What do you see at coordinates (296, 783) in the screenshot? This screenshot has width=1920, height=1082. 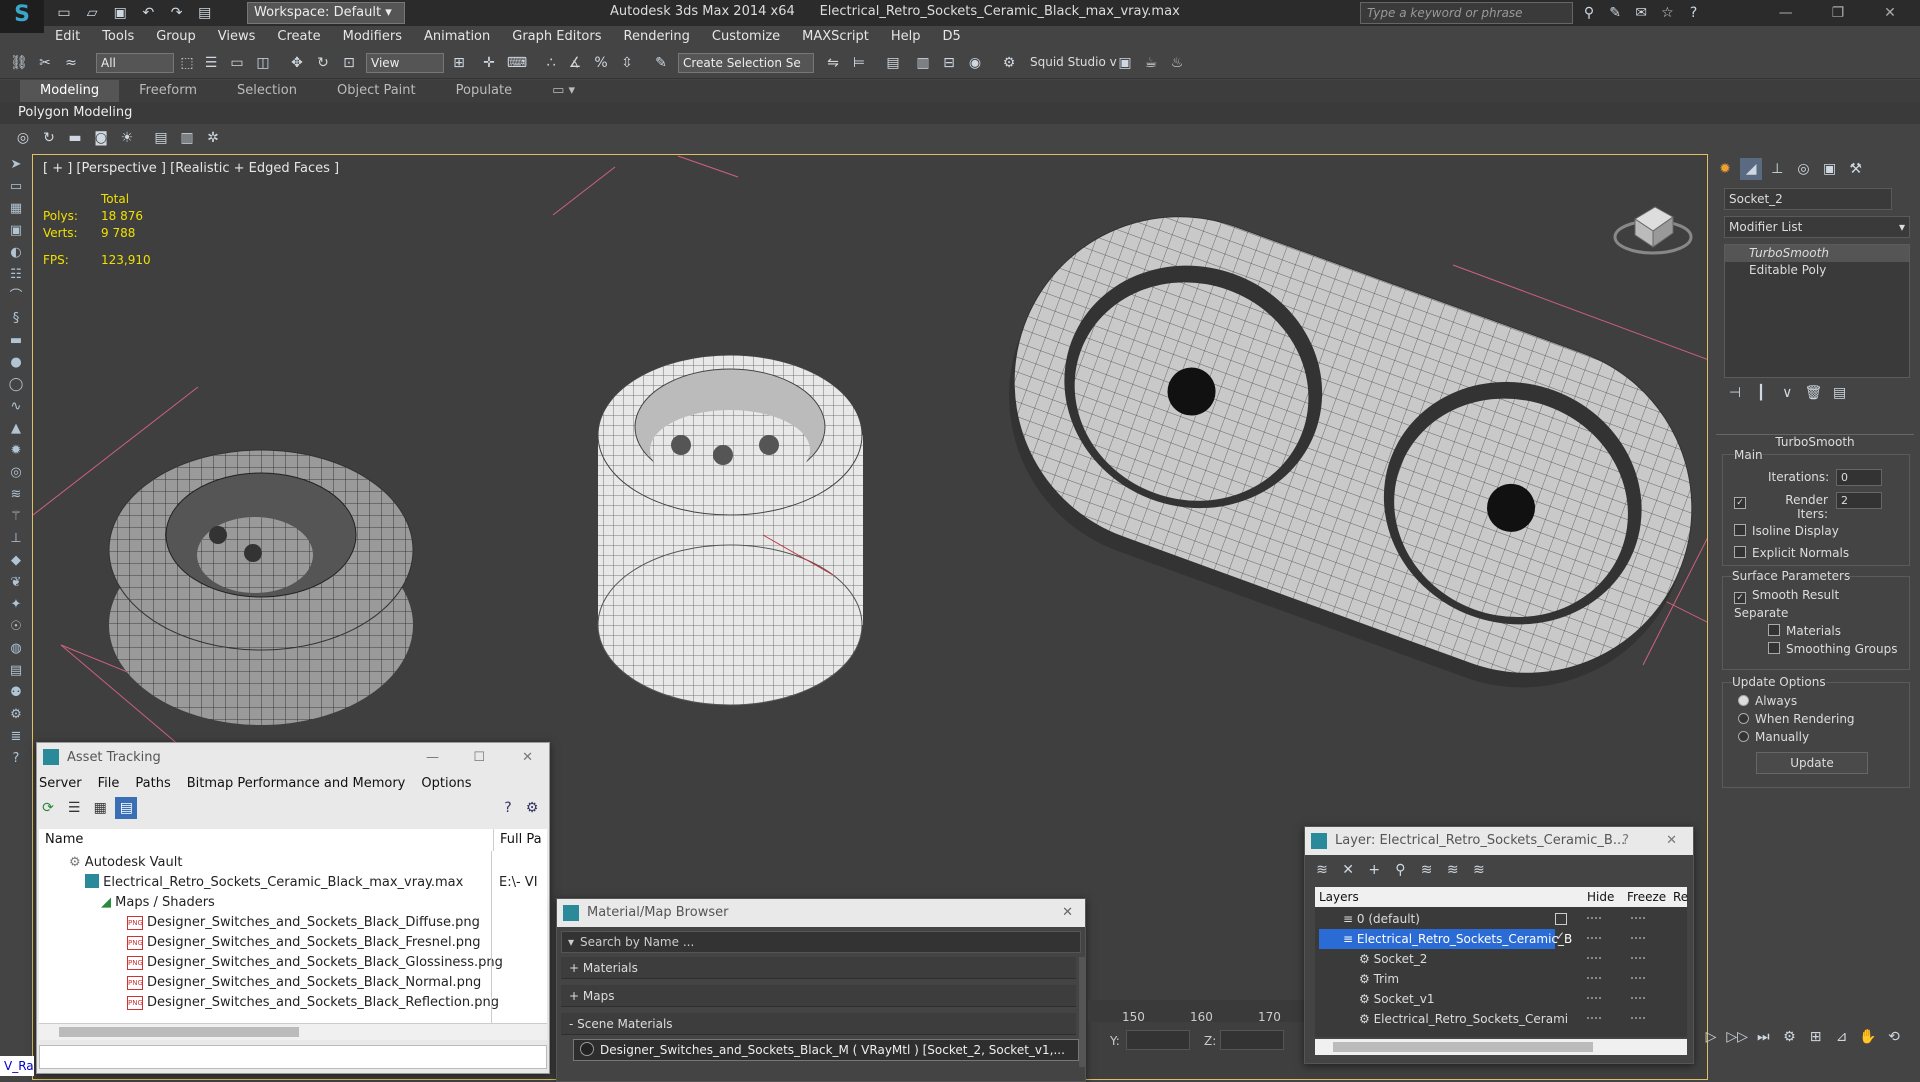 I see `at-menu-bitmap: Bitmap Performance and Memory` at bounding box center [296, 783].